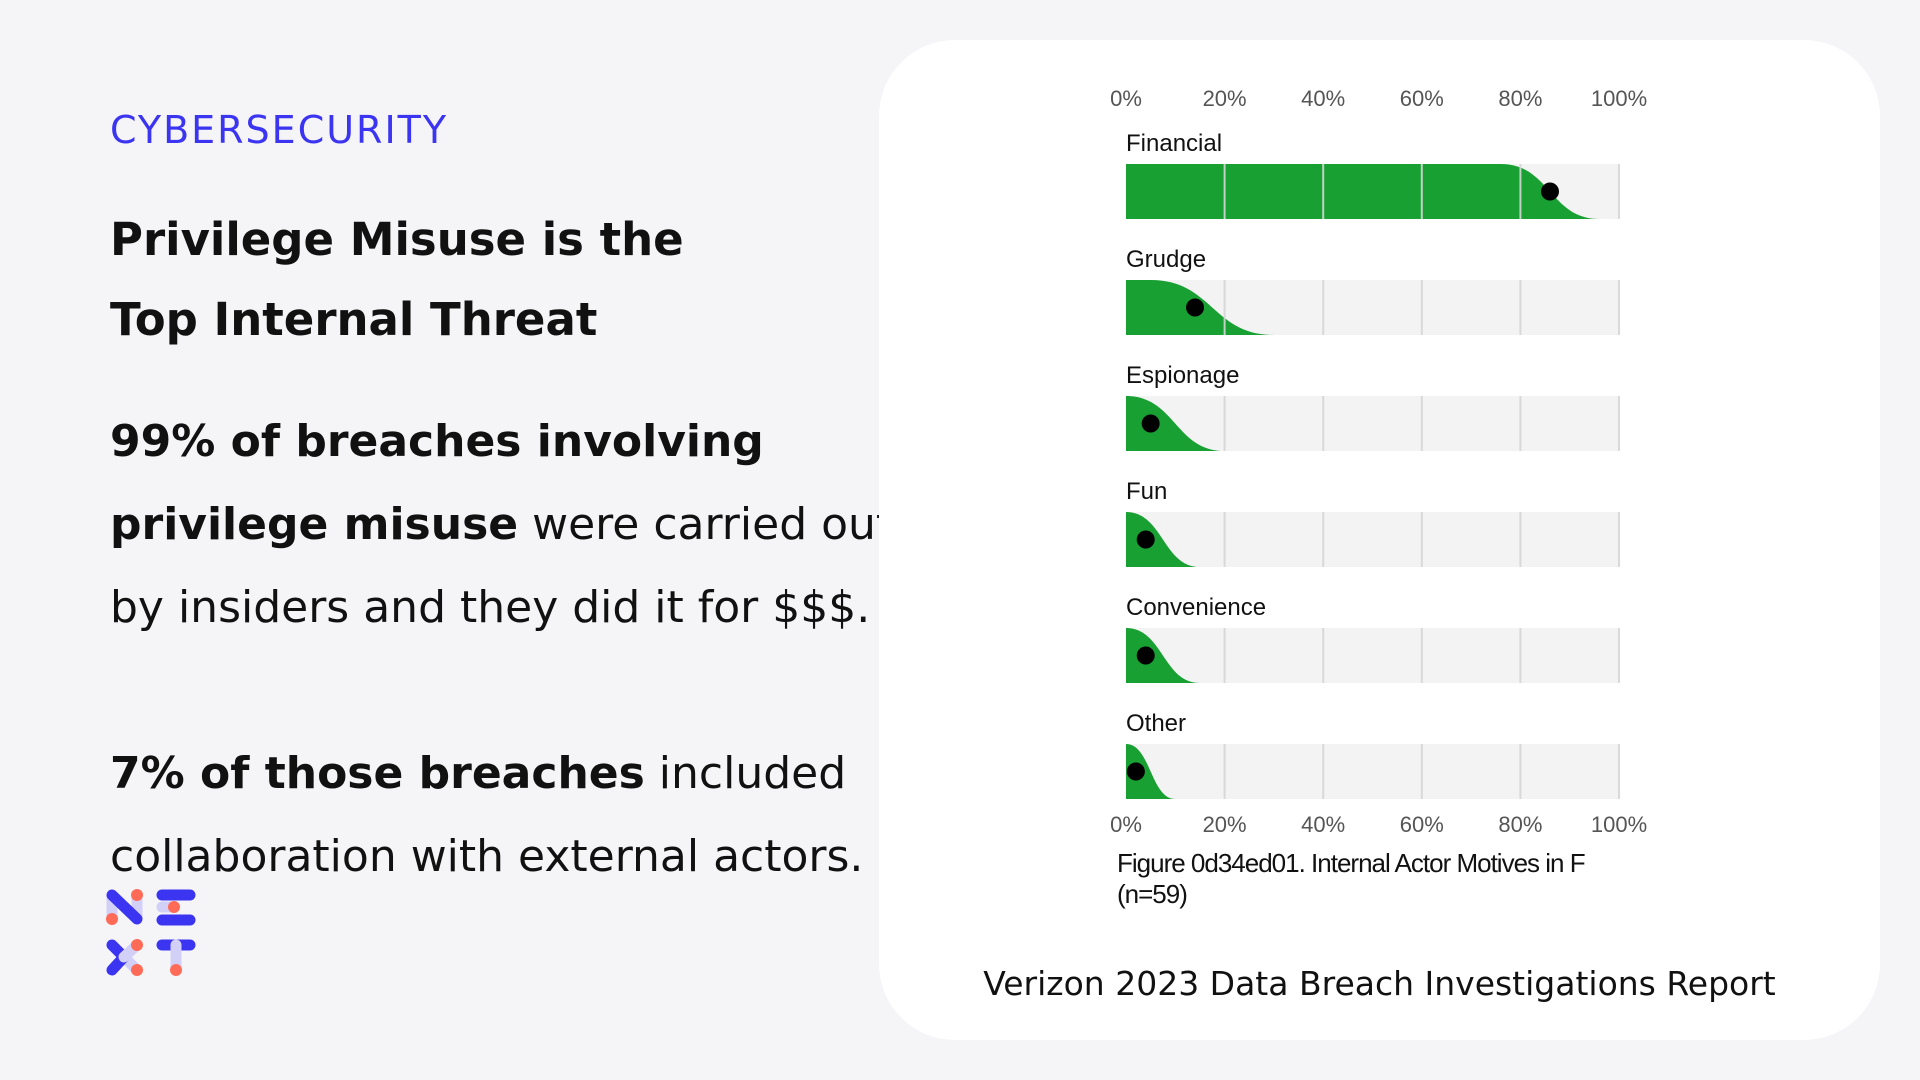 This screenshot has width=1920, height=1080. I want to click on caption-line: (n=59), so click(1152, 894).